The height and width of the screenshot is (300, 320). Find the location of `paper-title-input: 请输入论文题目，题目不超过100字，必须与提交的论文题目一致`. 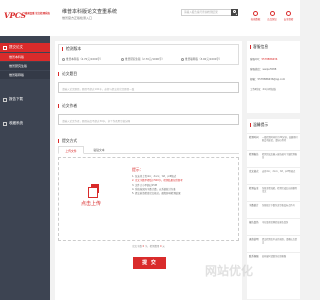

paper-title-input: 请输入论文题目，题目不超过100字，必须与提交的论文题目一致 is located at coordinates (148, 87).